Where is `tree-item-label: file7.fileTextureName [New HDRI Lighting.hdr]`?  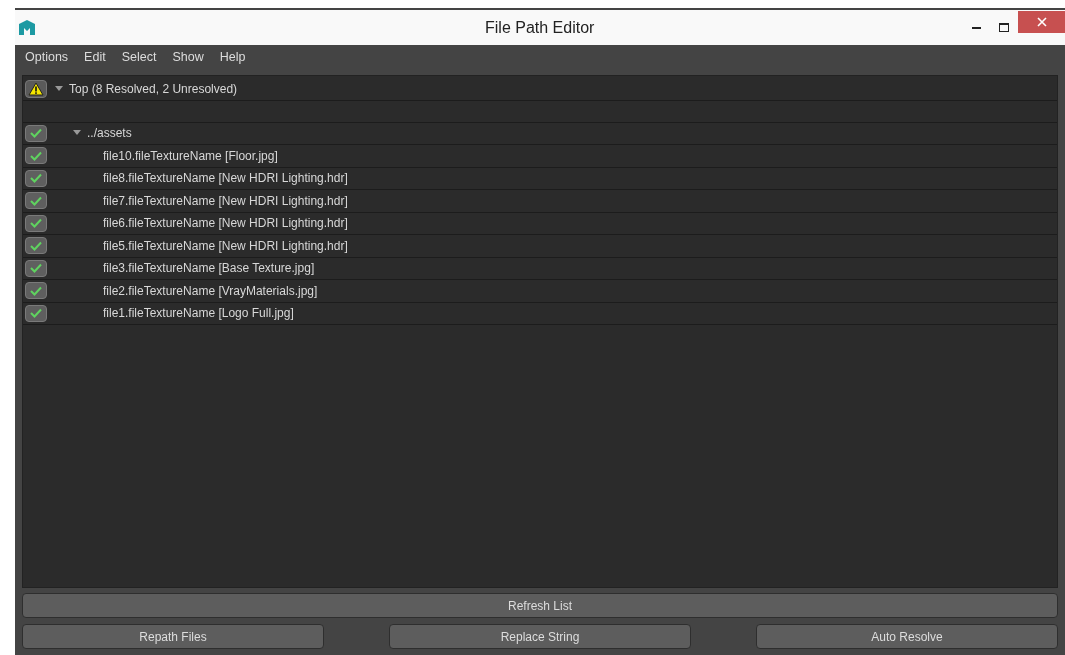
tree-item-label: file7.fileTextureName [New HDRI Lighting.hdr] is located at coordinates (225, 200).